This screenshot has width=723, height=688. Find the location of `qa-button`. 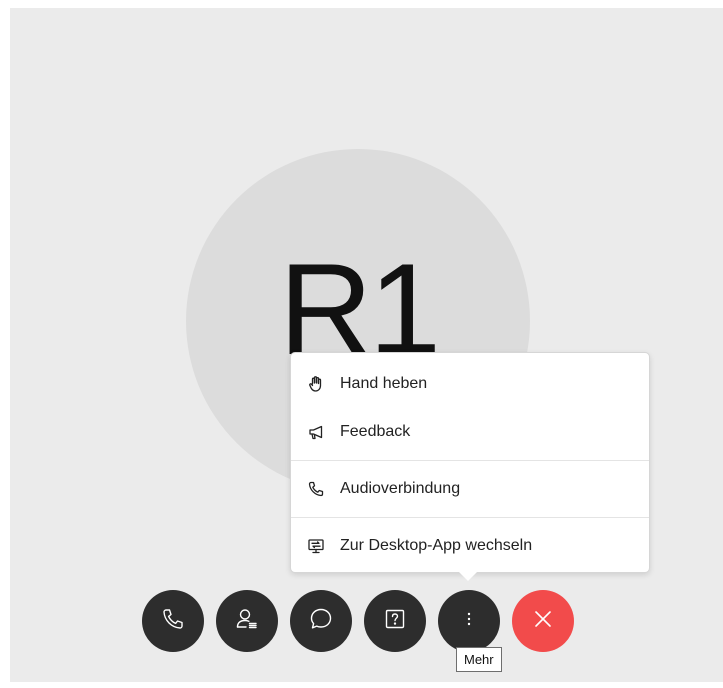

qa-button is located at coordinates (395, 621).